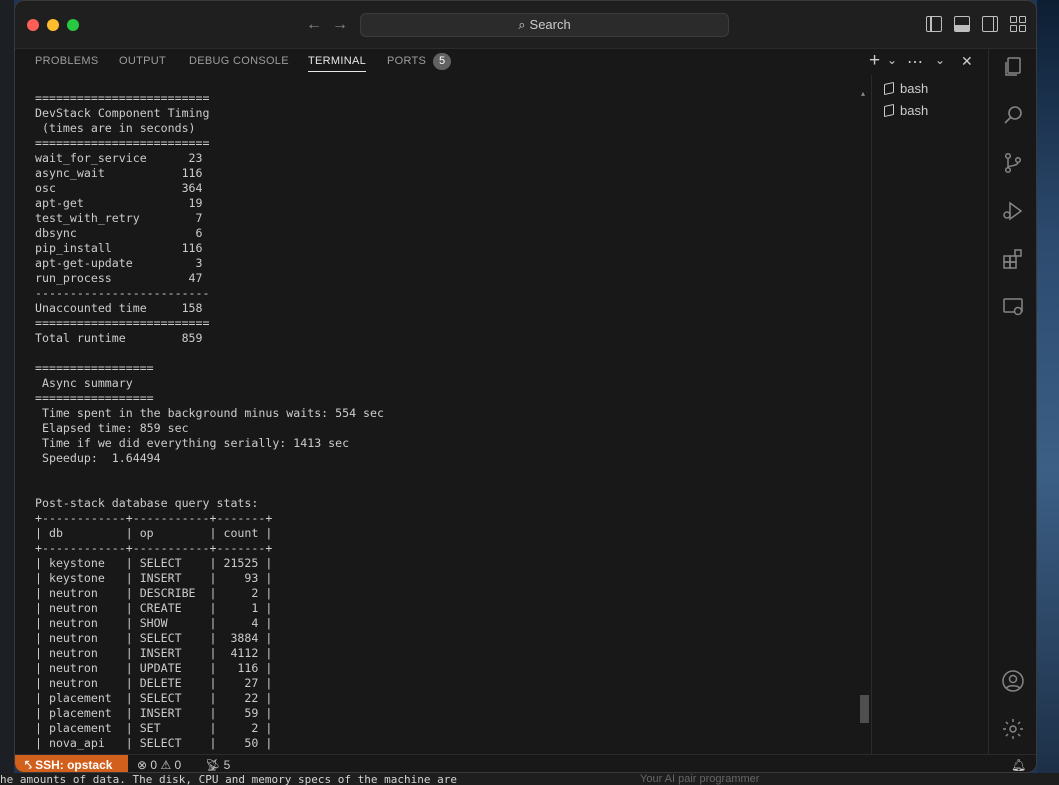 The height and width of the screenshot is (785, 1059). I want to click on terminal-line: dbsync 6, so click(119, 233).